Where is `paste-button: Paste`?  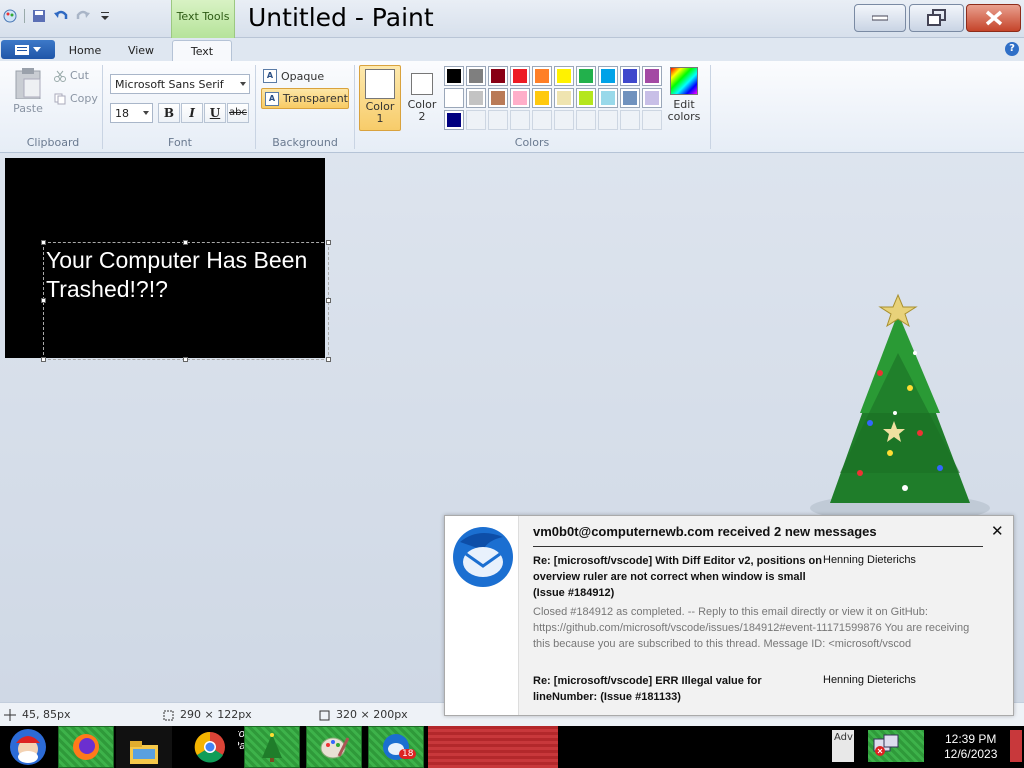
paste-button: Paste is located at coordinates (28, 91).